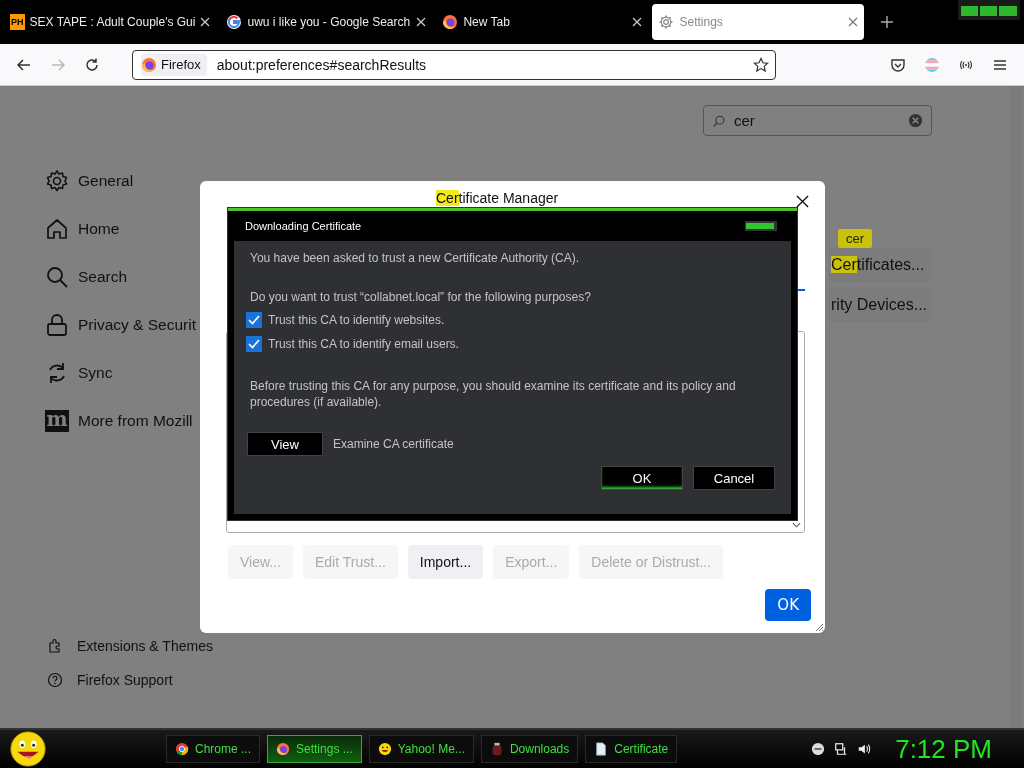  Describe the element at coordinates (486, 22) in the screenshot. I see `tab-title: New Tab` at that location.